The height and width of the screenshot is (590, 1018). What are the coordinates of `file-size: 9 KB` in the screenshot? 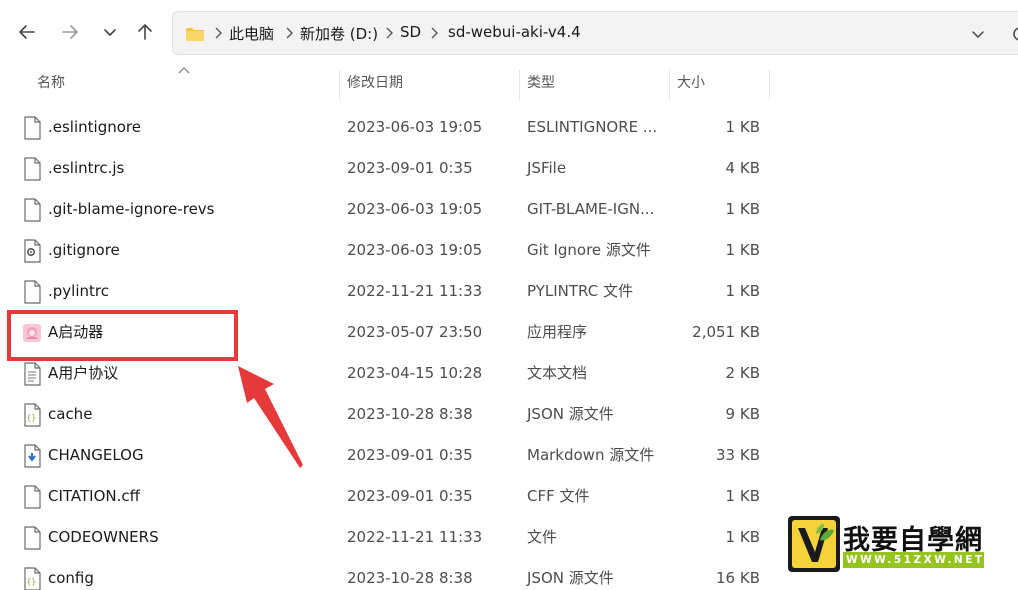 It's located at (742, 414).